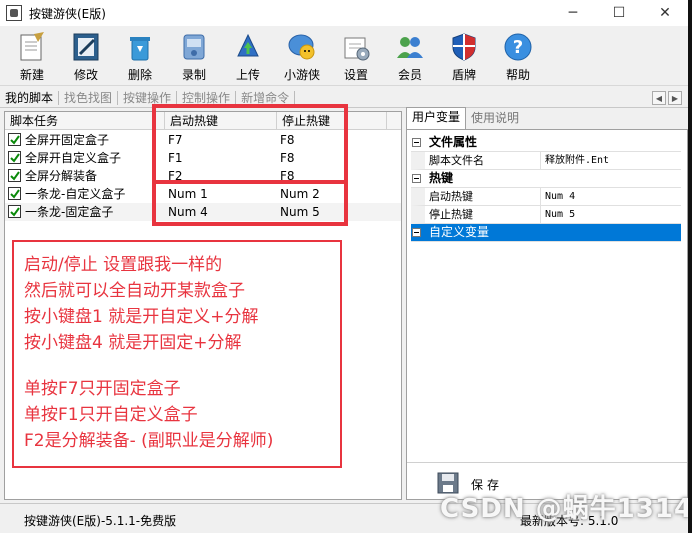 This screenshot has height=533, width=692. Describe the element at coordinates (148, 97) in the screenshot. I see `tab-key-actions: 按键操作` at that location.